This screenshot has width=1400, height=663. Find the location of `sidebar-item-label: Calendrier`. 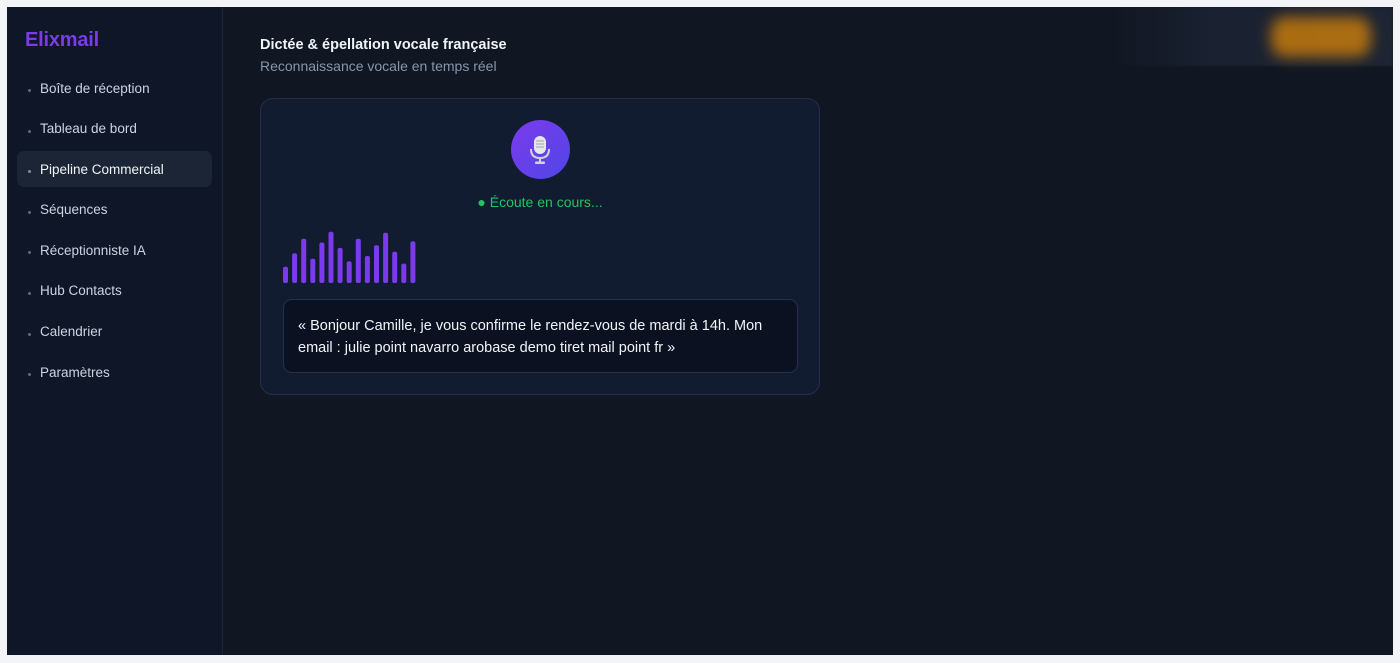

sidebar-item-label: Calendrier is located at coordinates (71, 332).